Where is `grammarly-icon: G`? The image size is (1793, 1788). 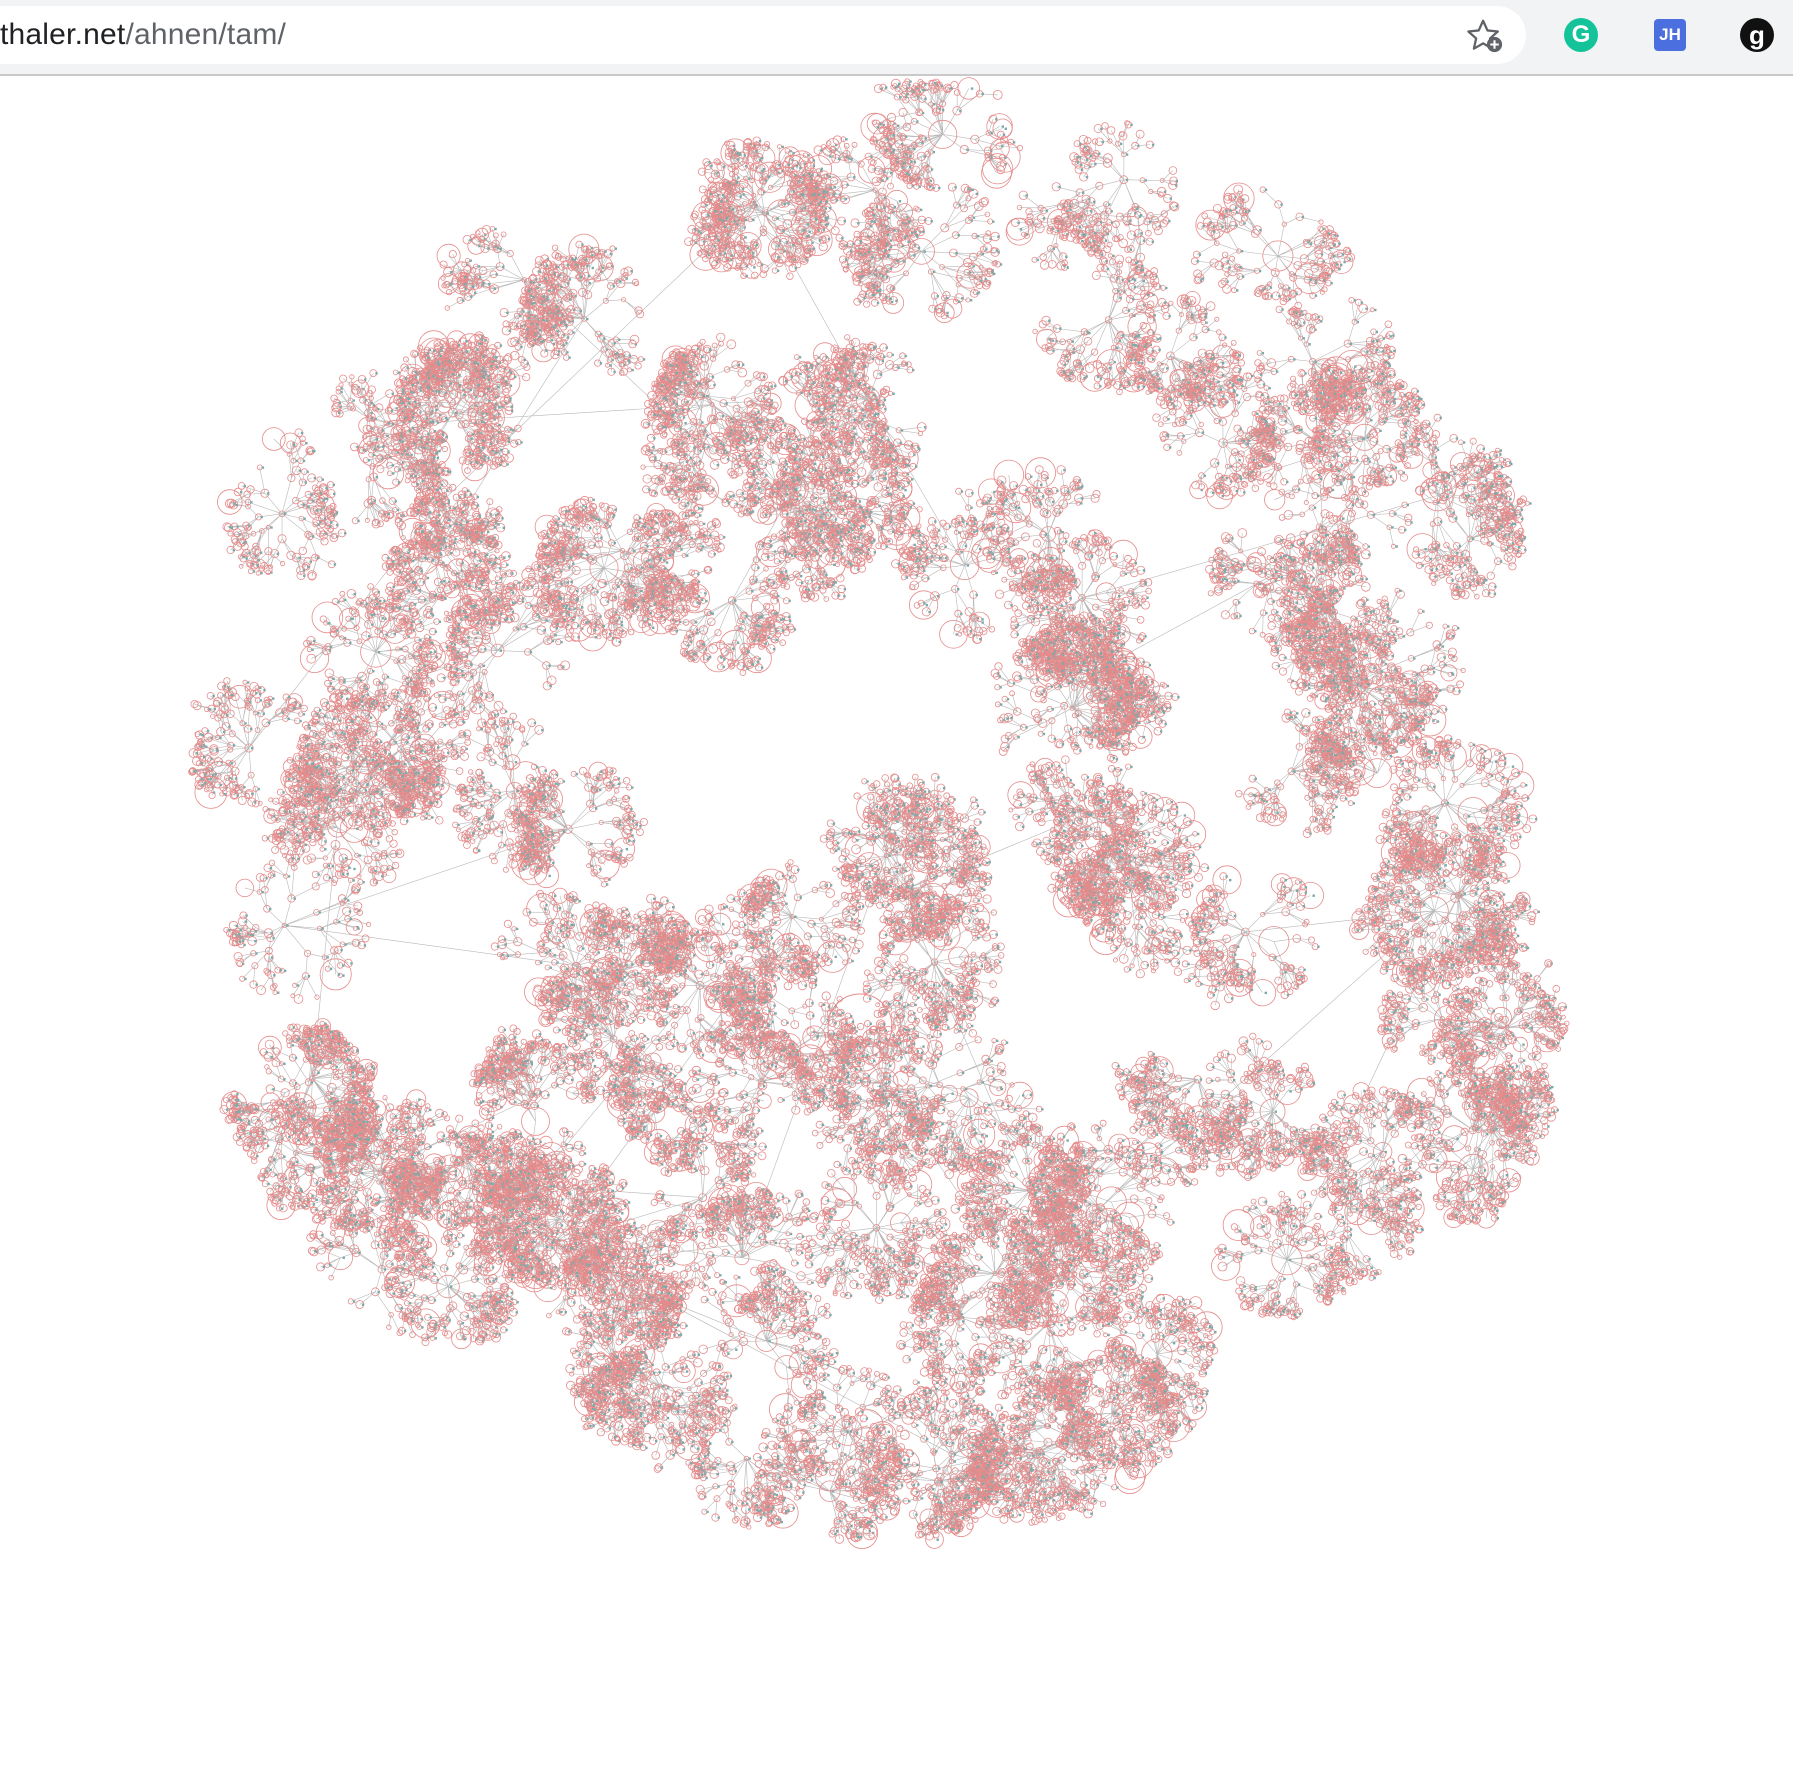
grammarly-icon: G is located at coordinates (1581, 35).